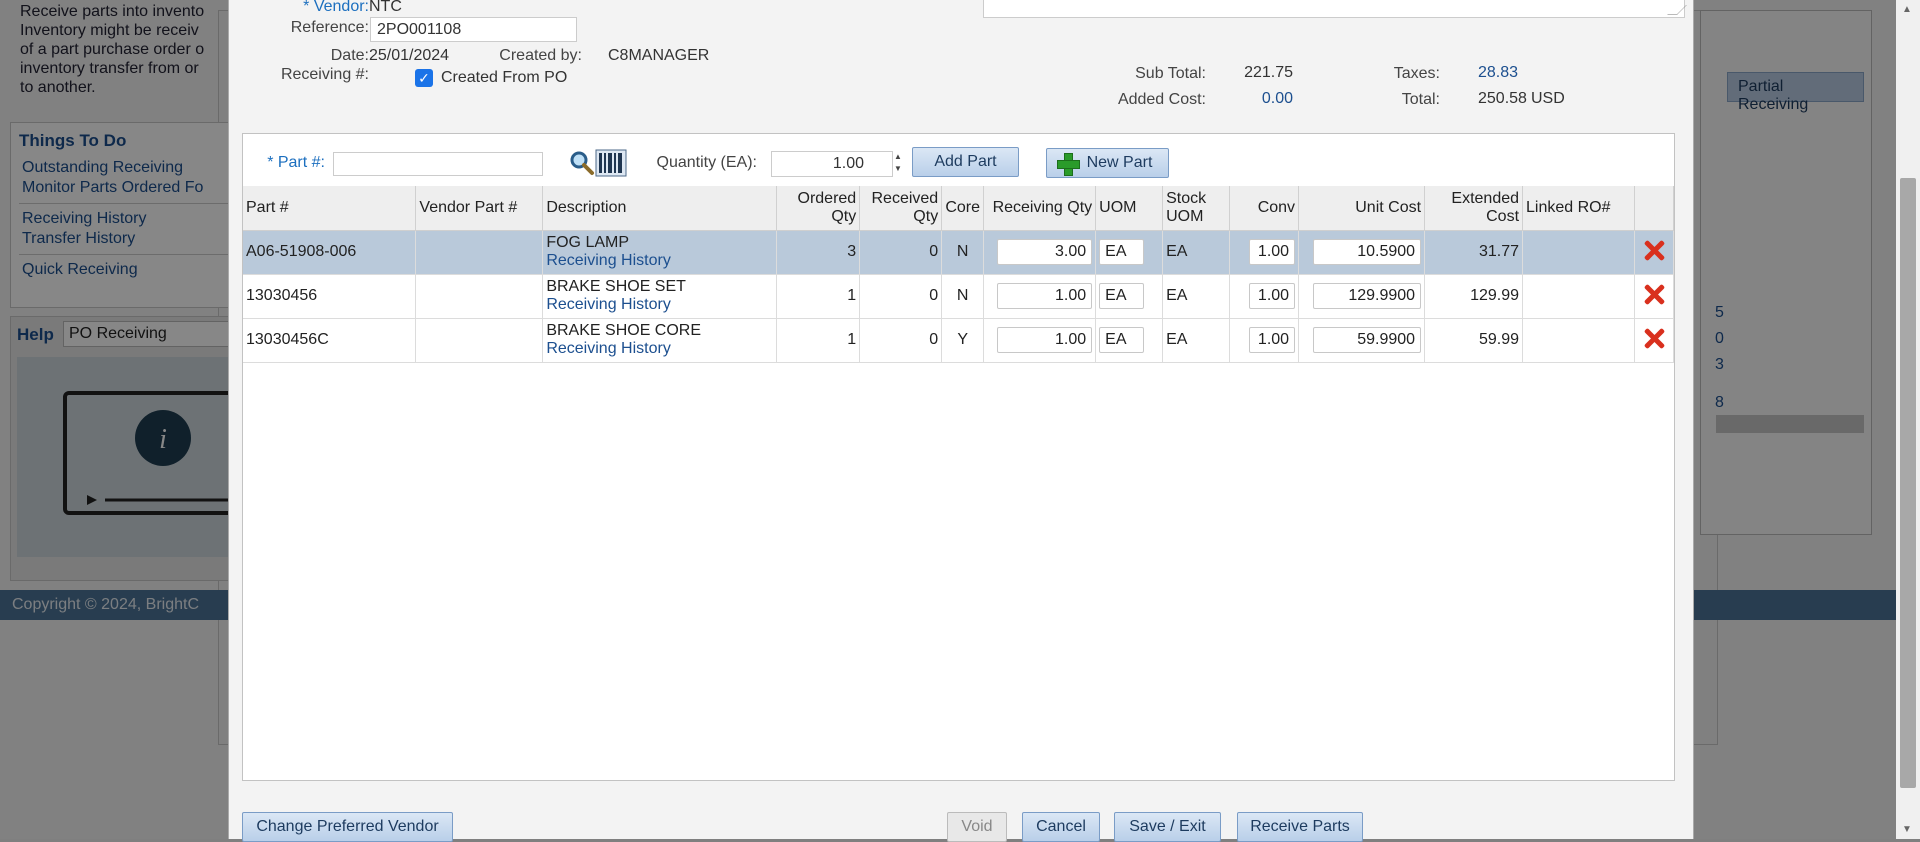 This screenshot has height=842, width=1920. Describe the element at coordinates (1068, 164) in the screenshot. I see `plus-icon` at that location.